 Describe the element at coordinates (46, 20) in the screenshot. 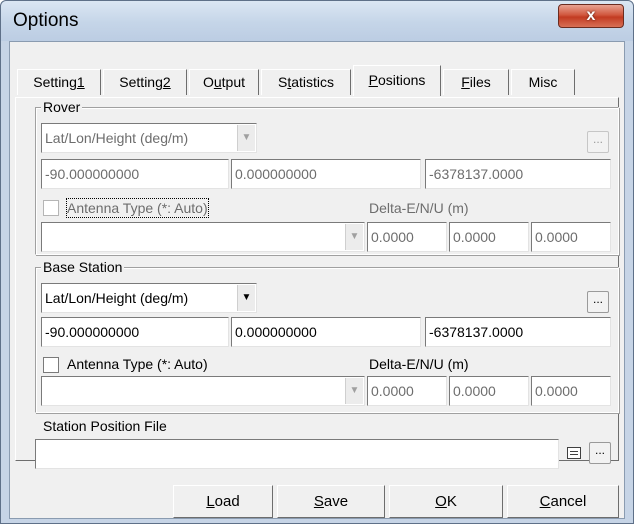

I see `window-title: Options` at that location.